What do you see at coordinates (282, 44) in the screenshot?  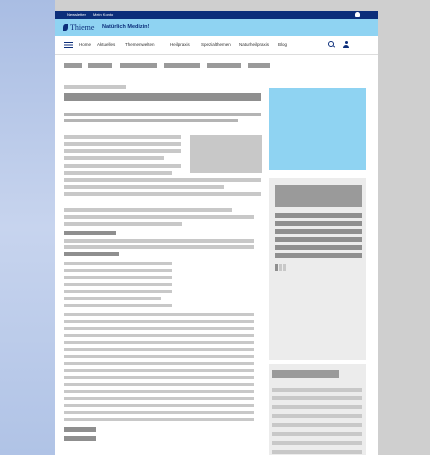 I see `nav-item-blog: Blog` at bounding box center [282, 44].